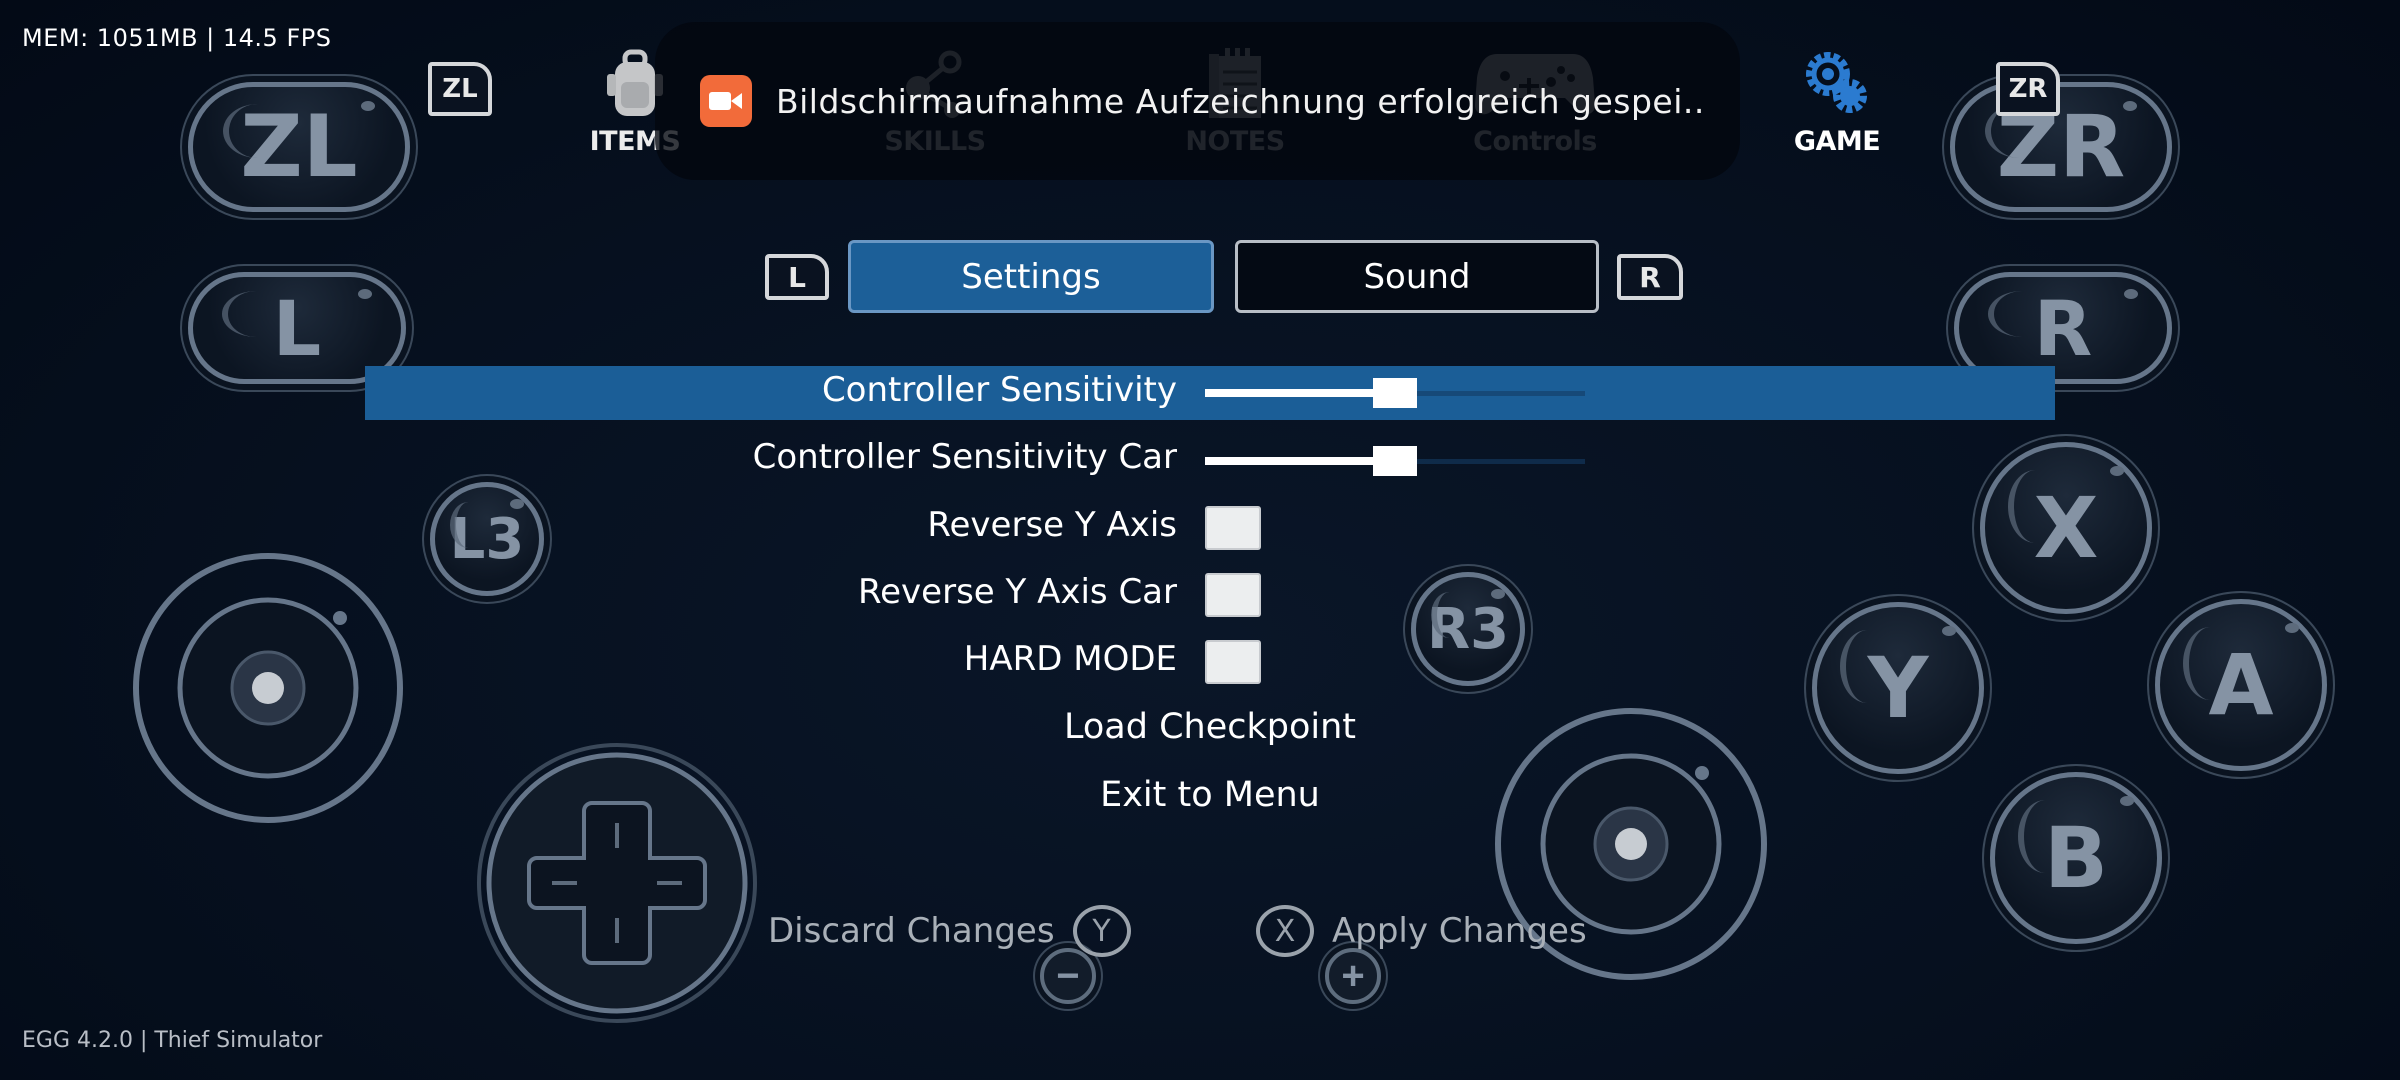  Describe the element at coordinates (1101, 931) in the screenshot. I see `y-button-glyph-icon: Y` at that location.